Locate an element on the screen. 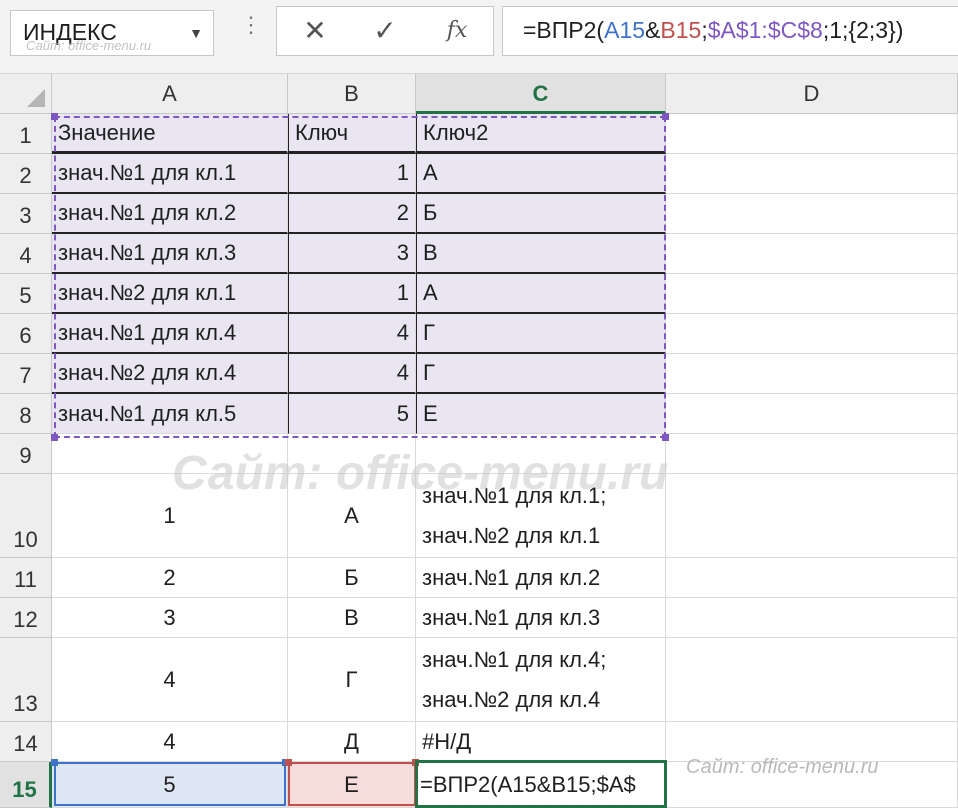 Image resolution: width=958 pixels, height=808 pixels. cell-a13: 4 is located at coordinates (170, 680).